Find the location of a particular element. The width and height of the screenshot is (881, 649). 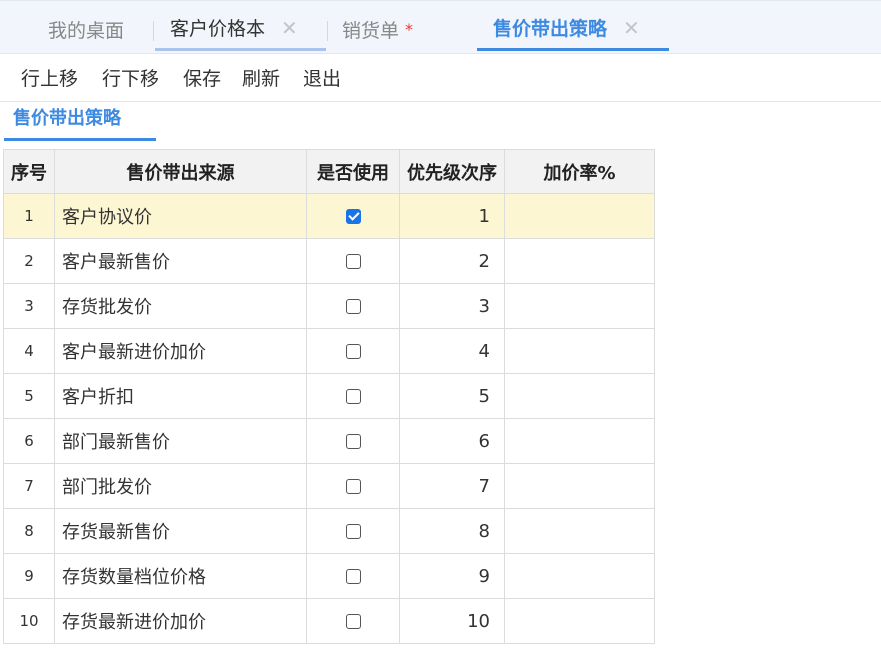

table-row: 3 存货批发价 3 is located at coordinates (329, 306).